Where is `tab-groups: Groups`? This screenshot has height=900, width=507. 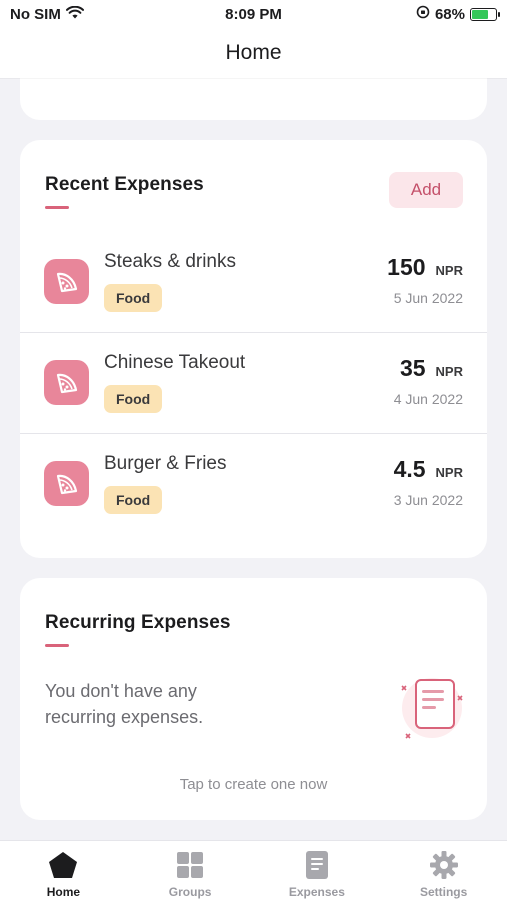 tab-groups: Groups is located at coordinates (190, 870).